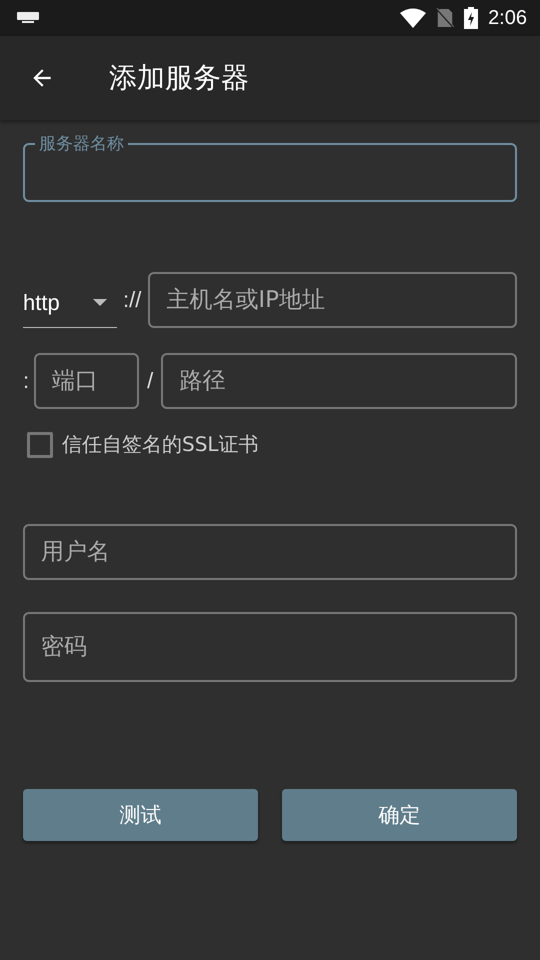 This screenshot has height=960, width=540. I want to click on wifi-icon, so click(413, 18).